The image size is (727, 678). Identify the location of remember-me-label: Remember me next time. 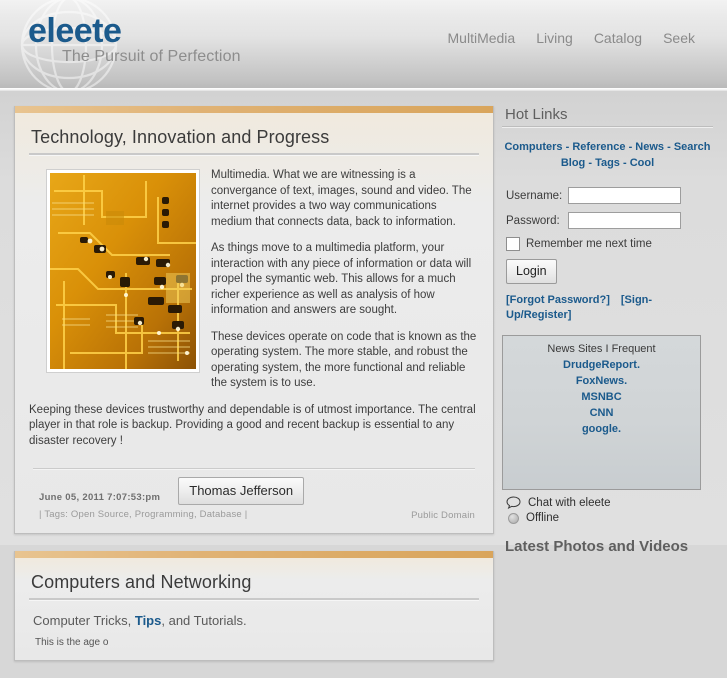
(589, 244).